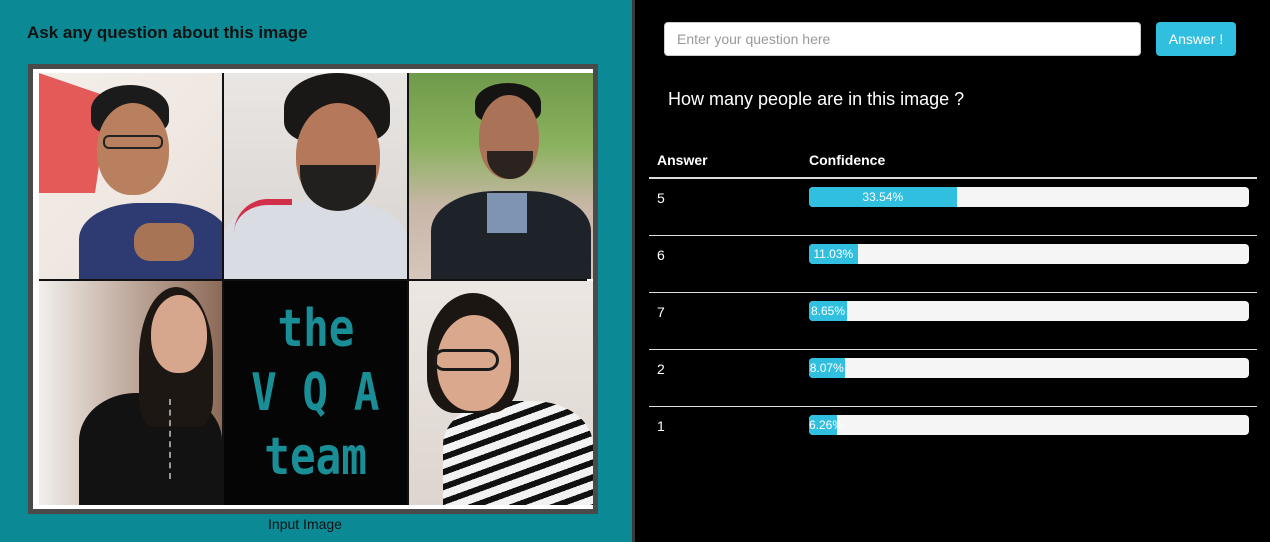  Describe the element at coordinates (661, 312) in the screenshot. I see `answer-value: 7` at that location.